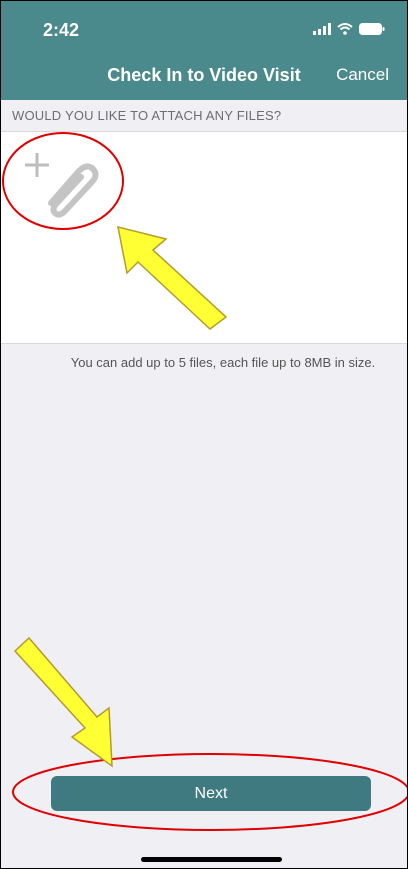 This screenshot has width=408, height=869. Describe the element at coordinates (204, 50) in the screenshot. I see `header: 2:42 Check In to Video Visit Cancel` at that location.